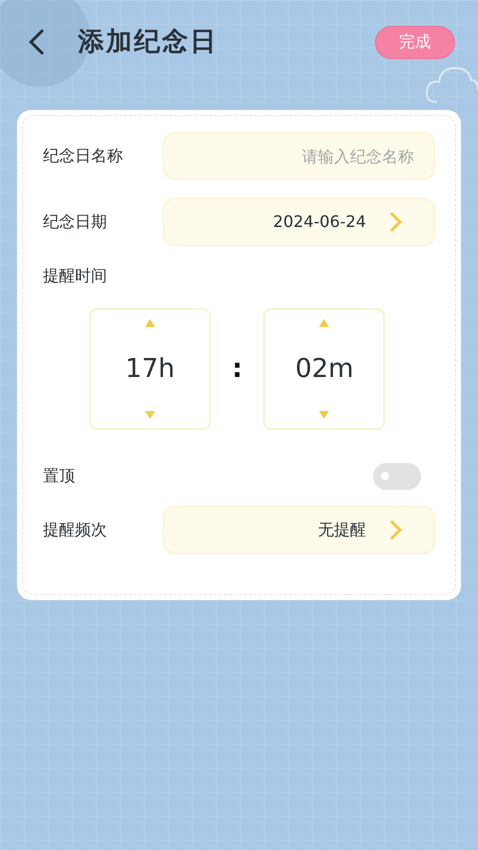  I want to click on field-label: 提醒时间, so click(75, 276).